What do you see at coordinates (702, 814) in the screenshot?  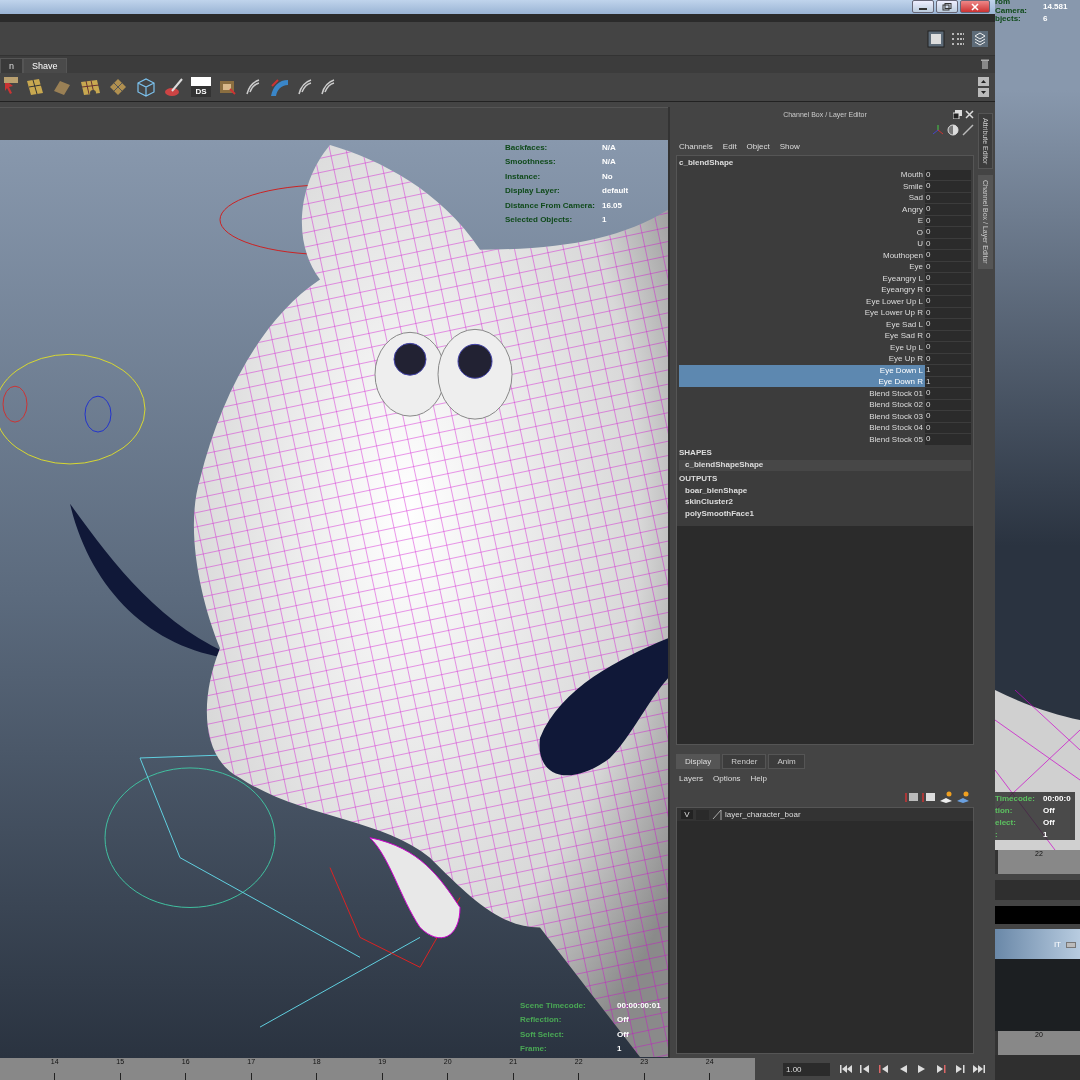 I see `layer-type-toggle` at bounding box center [702, 814].